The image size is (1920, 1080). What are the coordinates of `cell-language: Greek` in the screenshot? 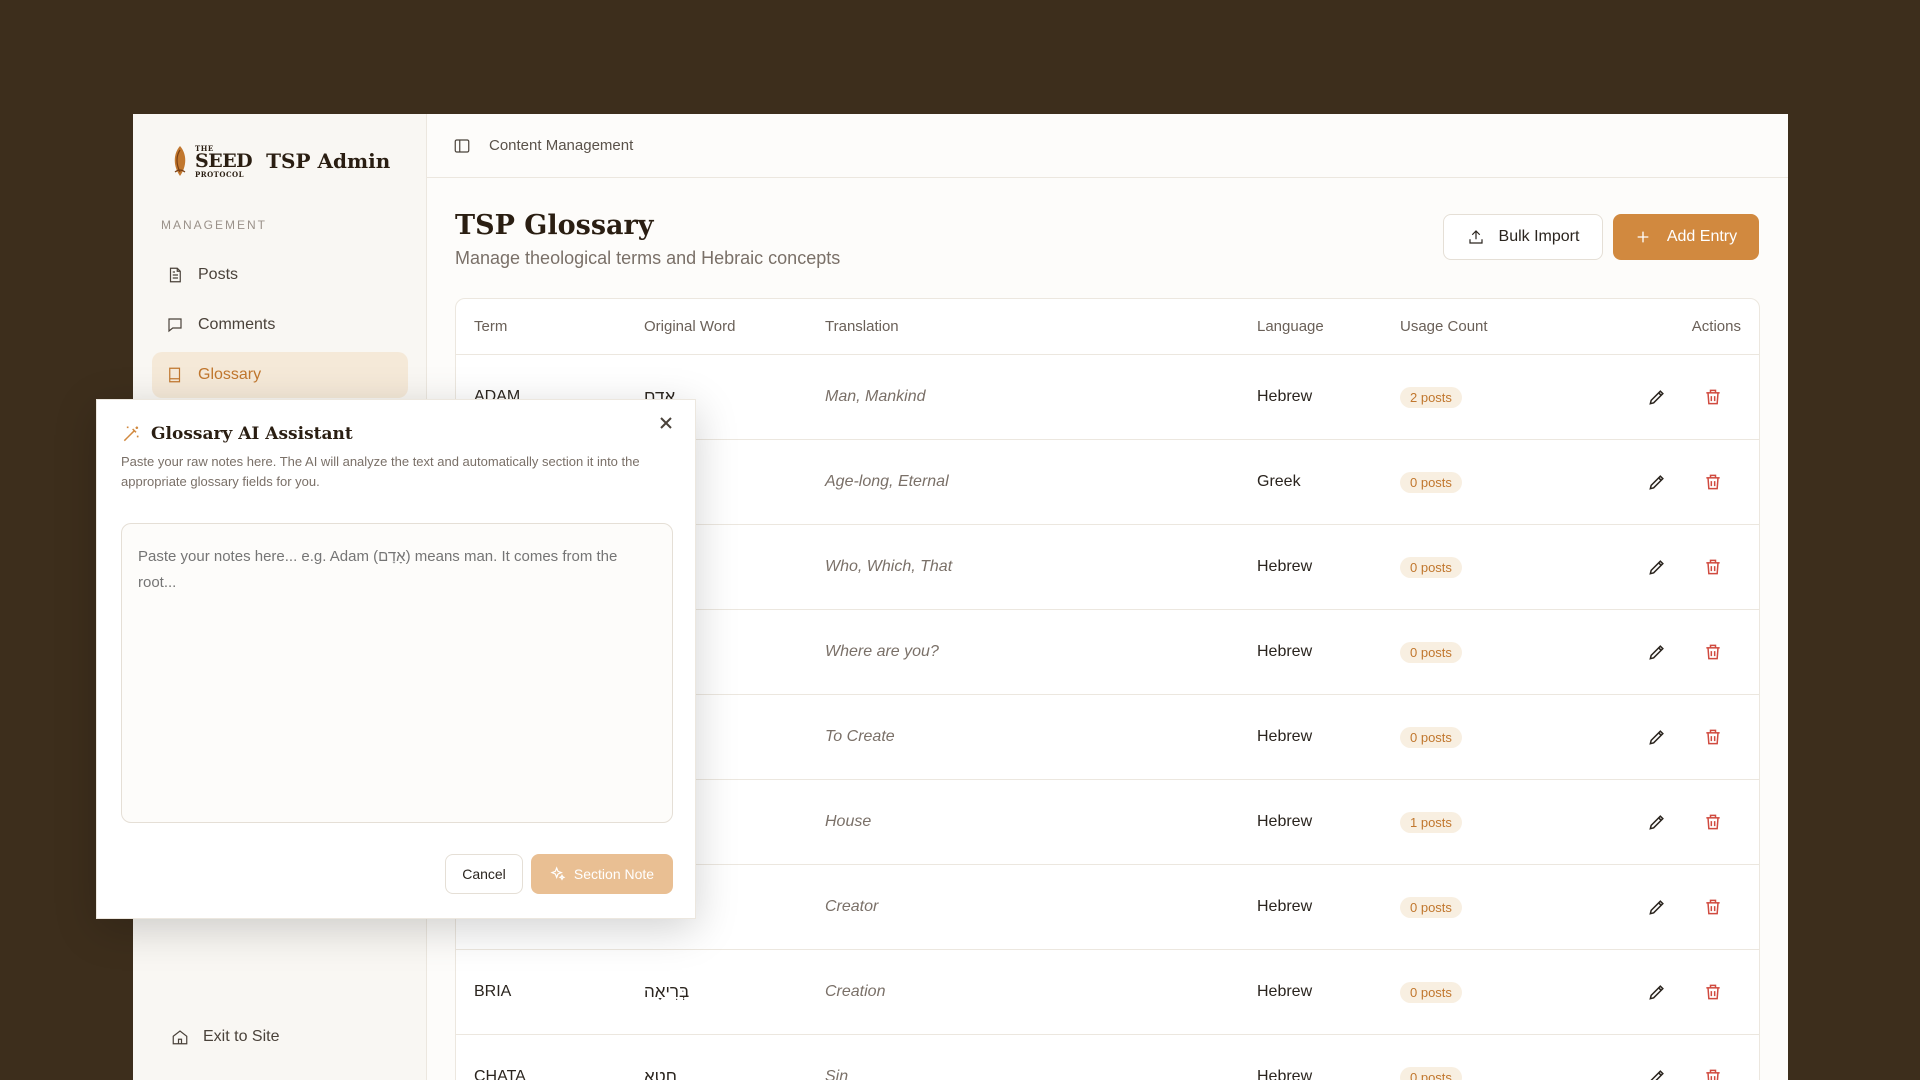 It's located at (1279, 481).